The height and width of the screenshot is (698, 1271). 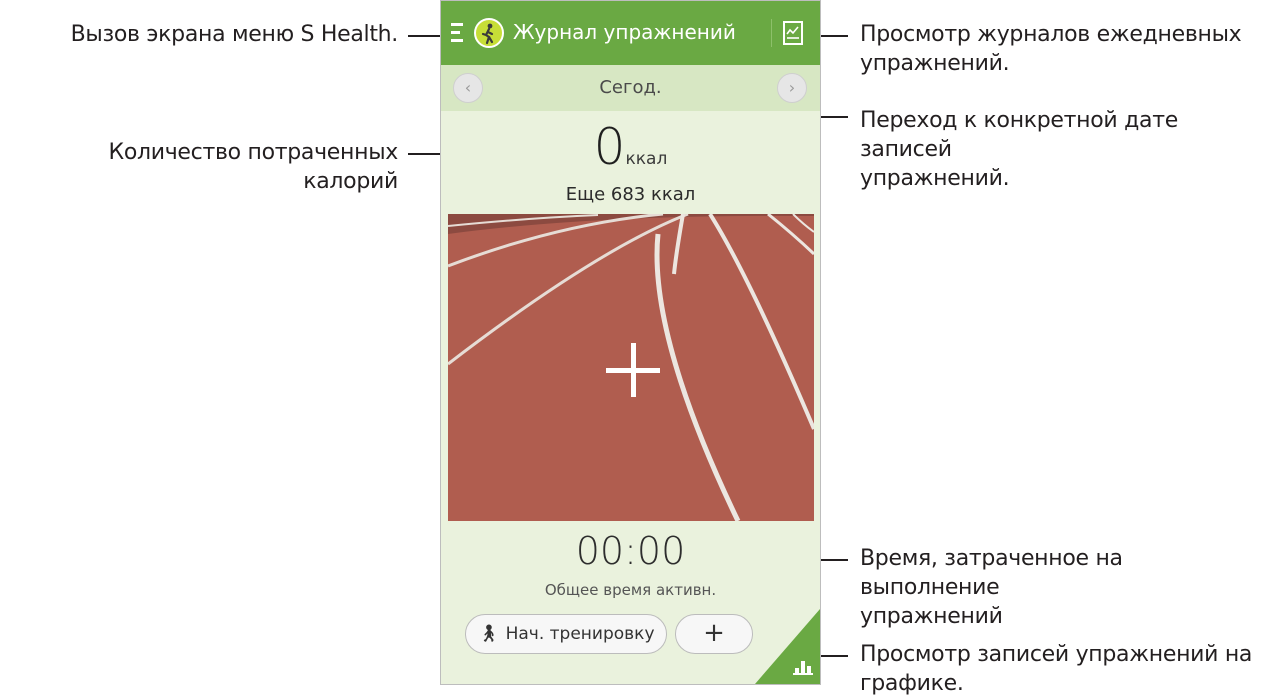 I want to click on callout-daily-logs-line-1: Просмотр журналов ежедневных, so click(x=1051, y=34).